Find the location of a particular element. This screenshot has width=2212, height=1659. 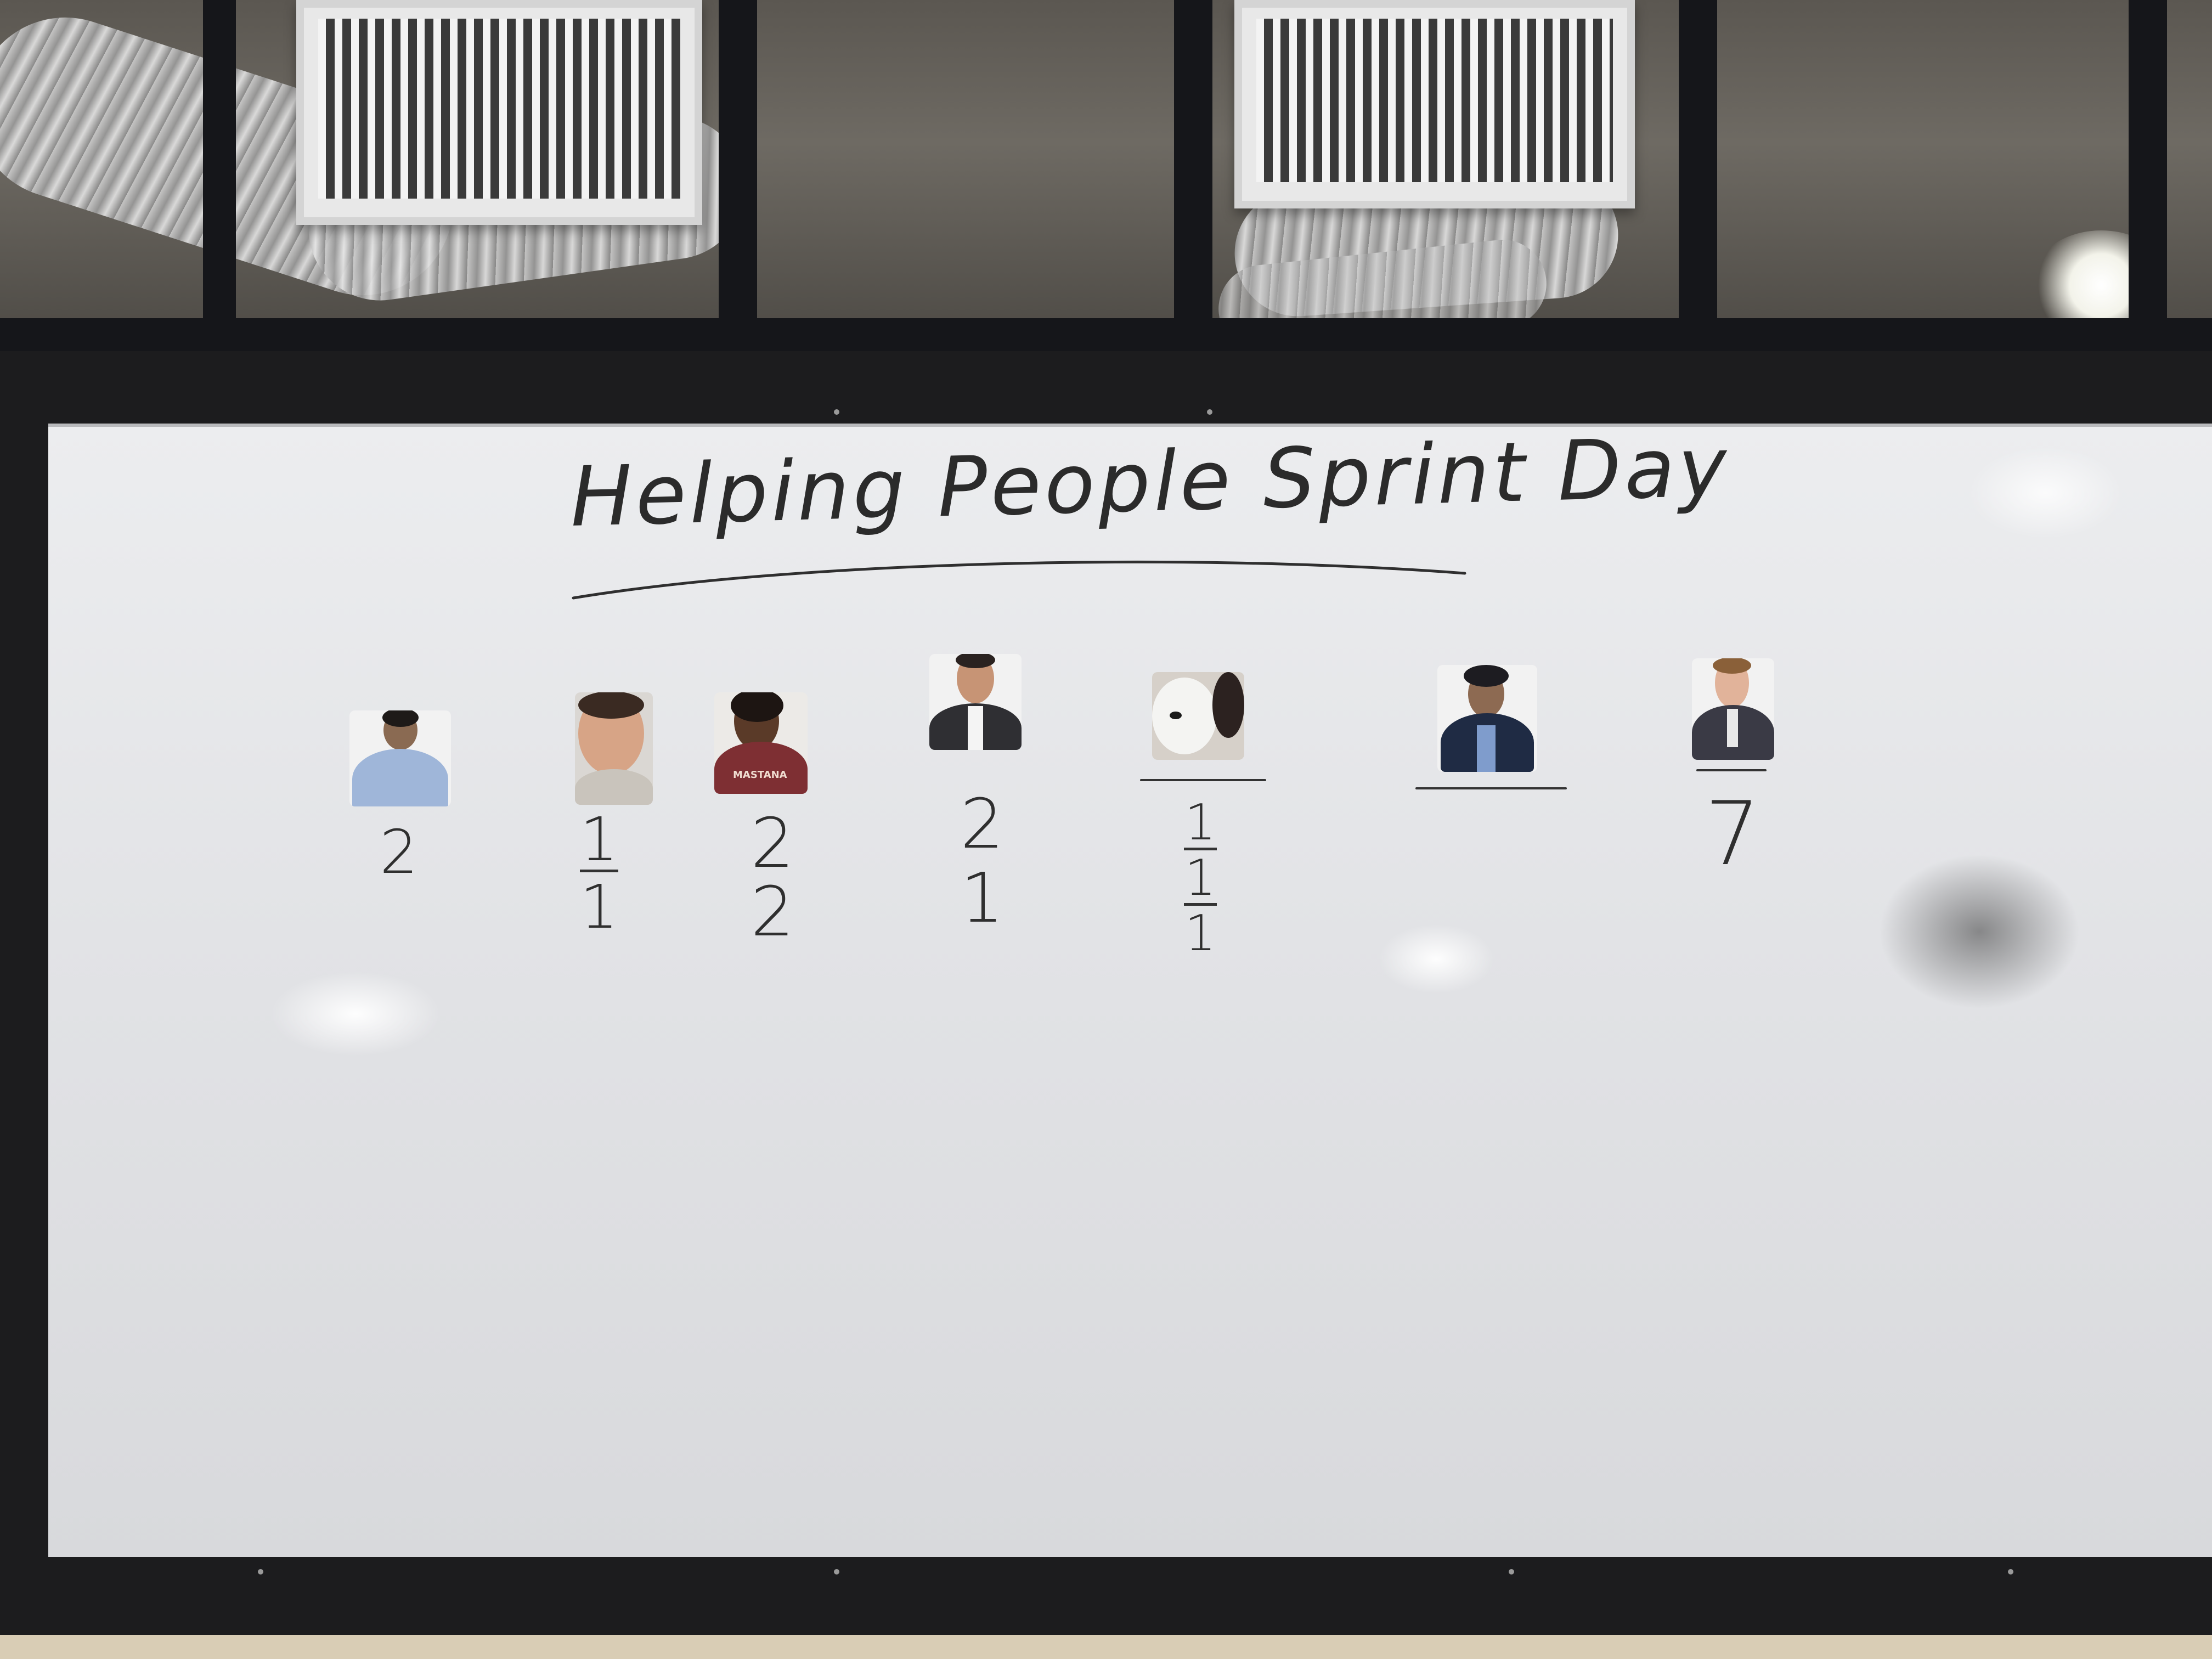

tally-person-4: 2 1 is located at coordinates (982, 861).